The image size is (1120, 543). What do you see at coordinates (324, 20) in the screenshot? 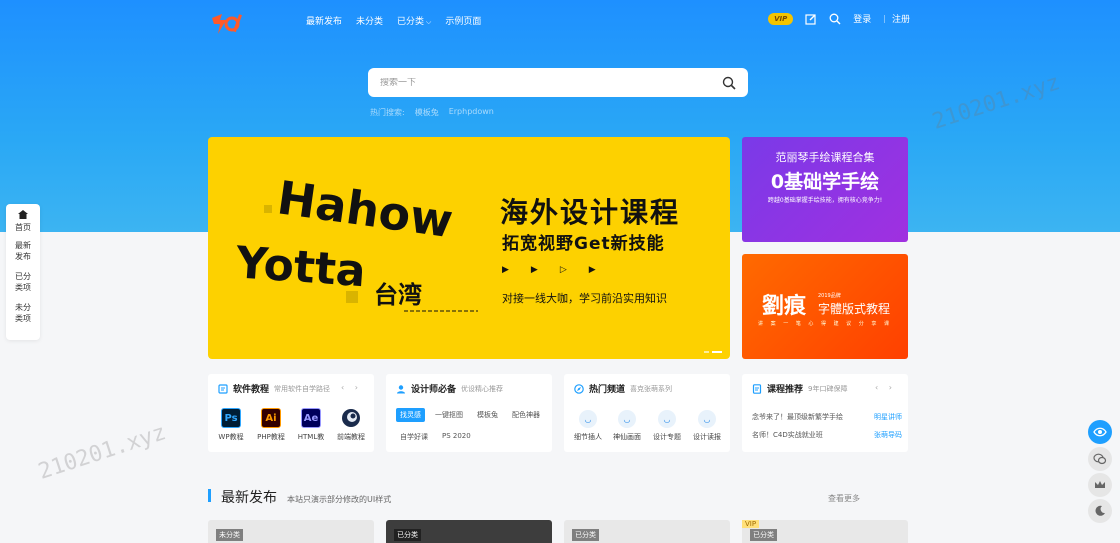
I see `nav-latest: 最新发布` at bounding box center [324, 20].